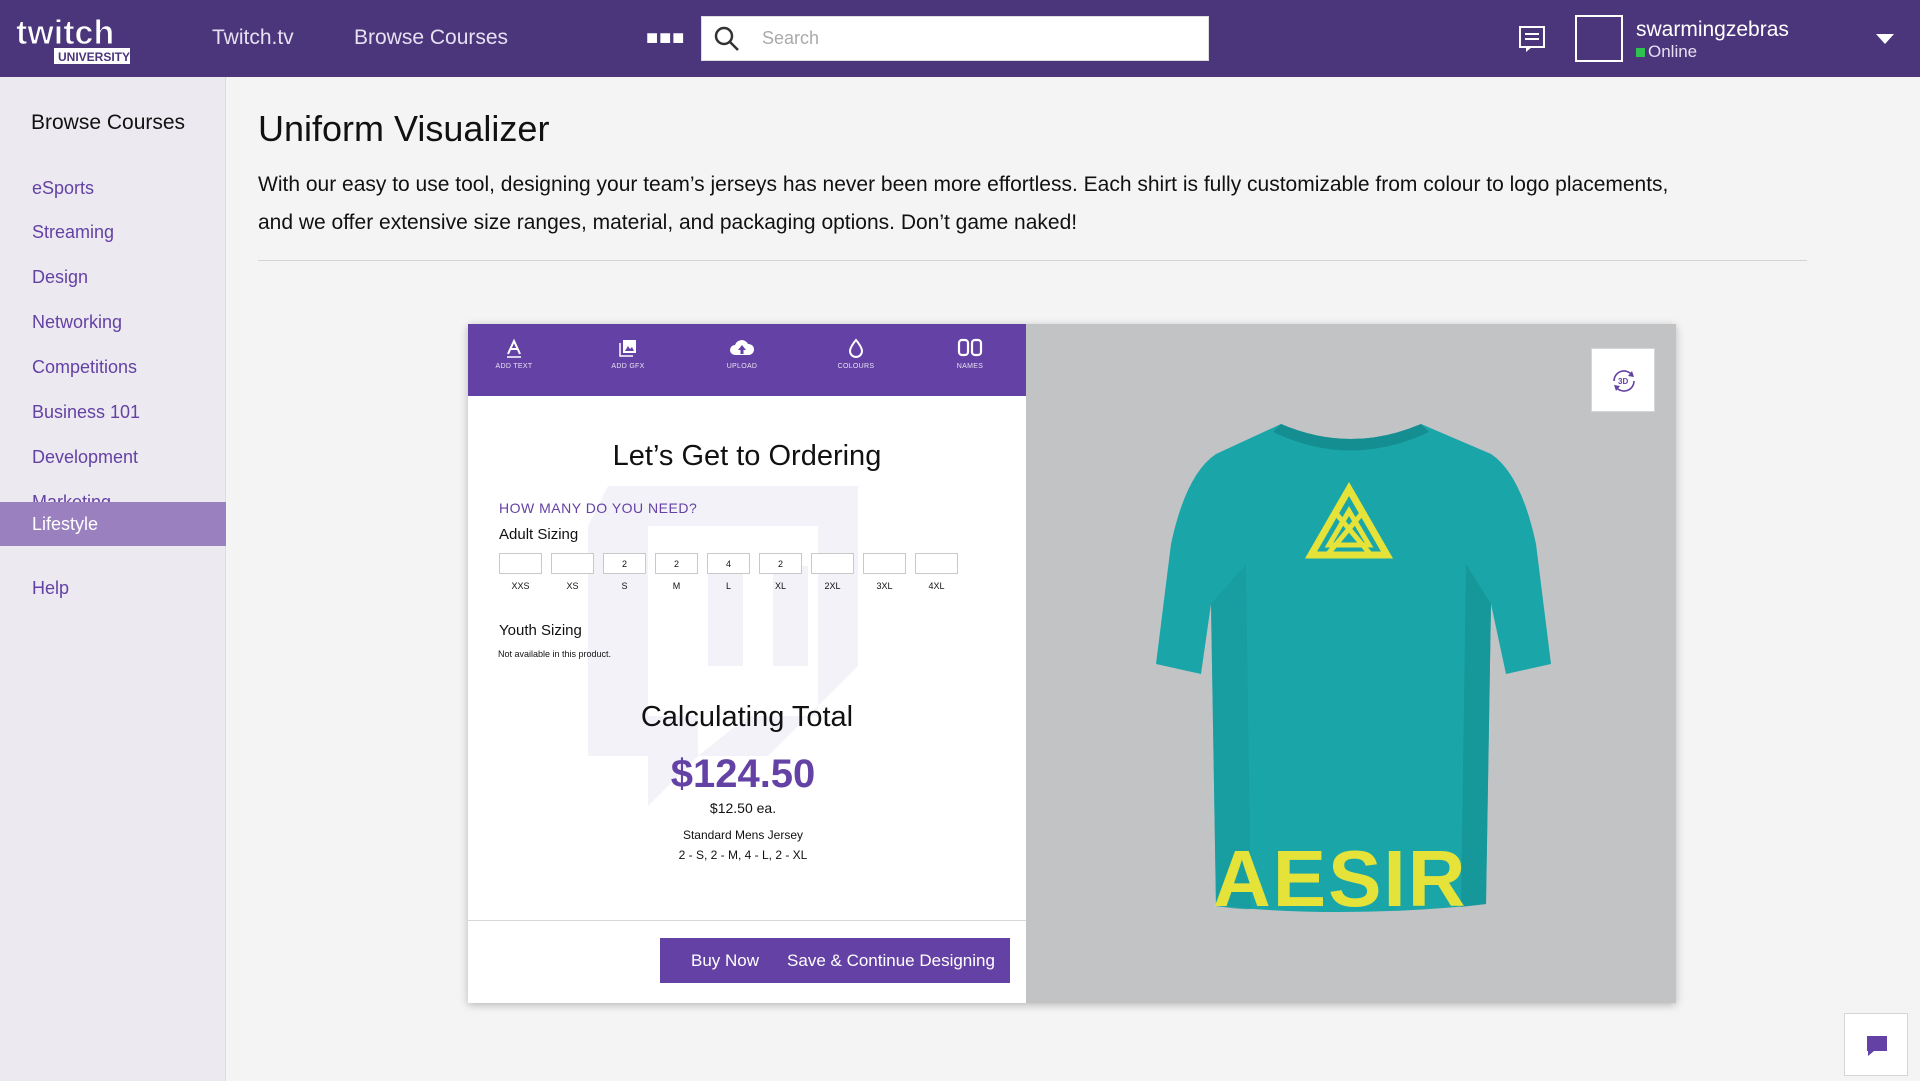 The width and height of the screenshot is (1920, 1081). I want to click on price-each: $12.50 ea., so click(743, 808).